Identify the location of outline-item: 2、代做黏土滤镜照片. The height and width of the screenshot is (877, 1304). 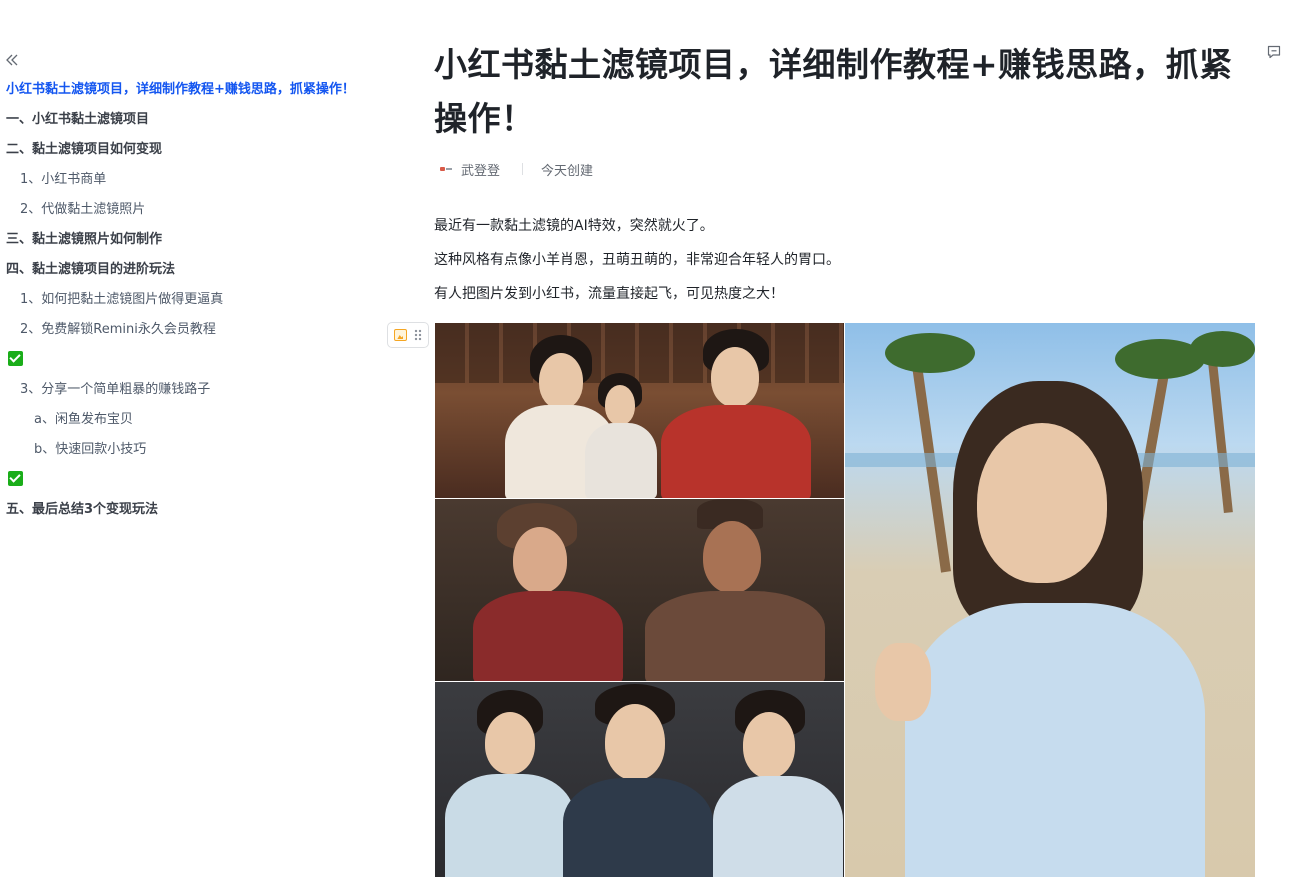
(190, 213).